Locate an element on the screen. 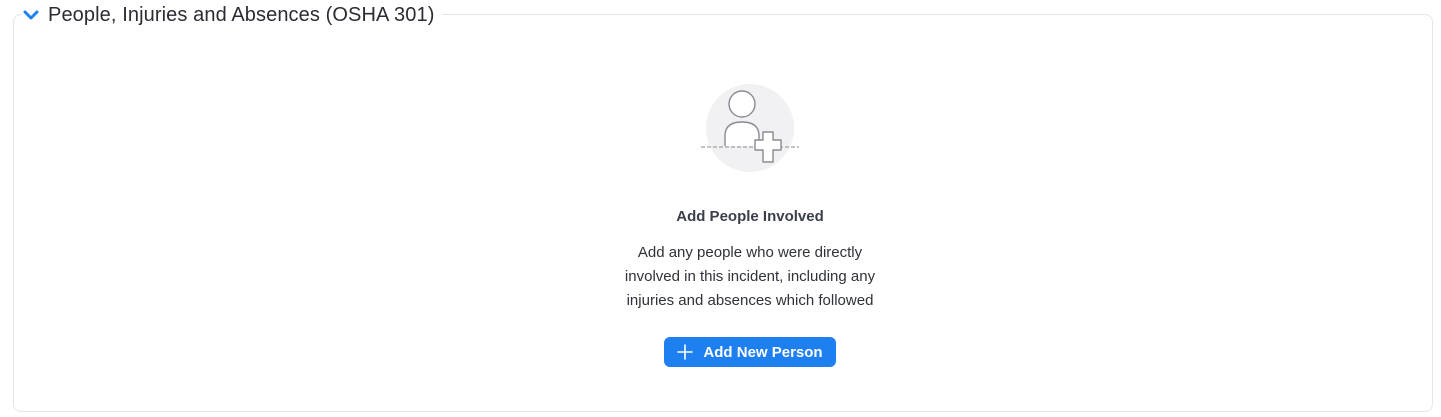  add-person-icon is located at coordinates (751, 128).